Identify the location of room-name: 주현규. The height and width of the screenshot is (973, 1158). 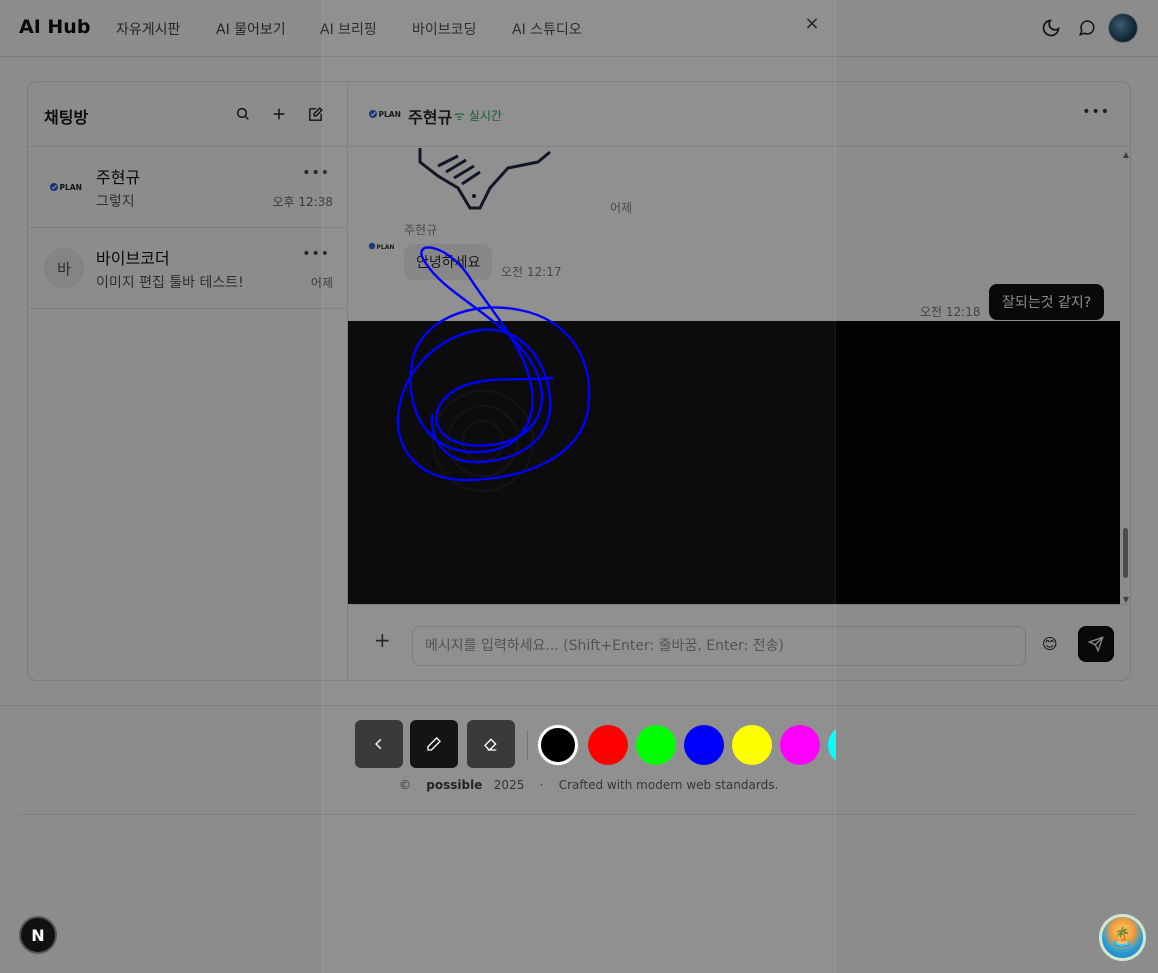
(118, 177).